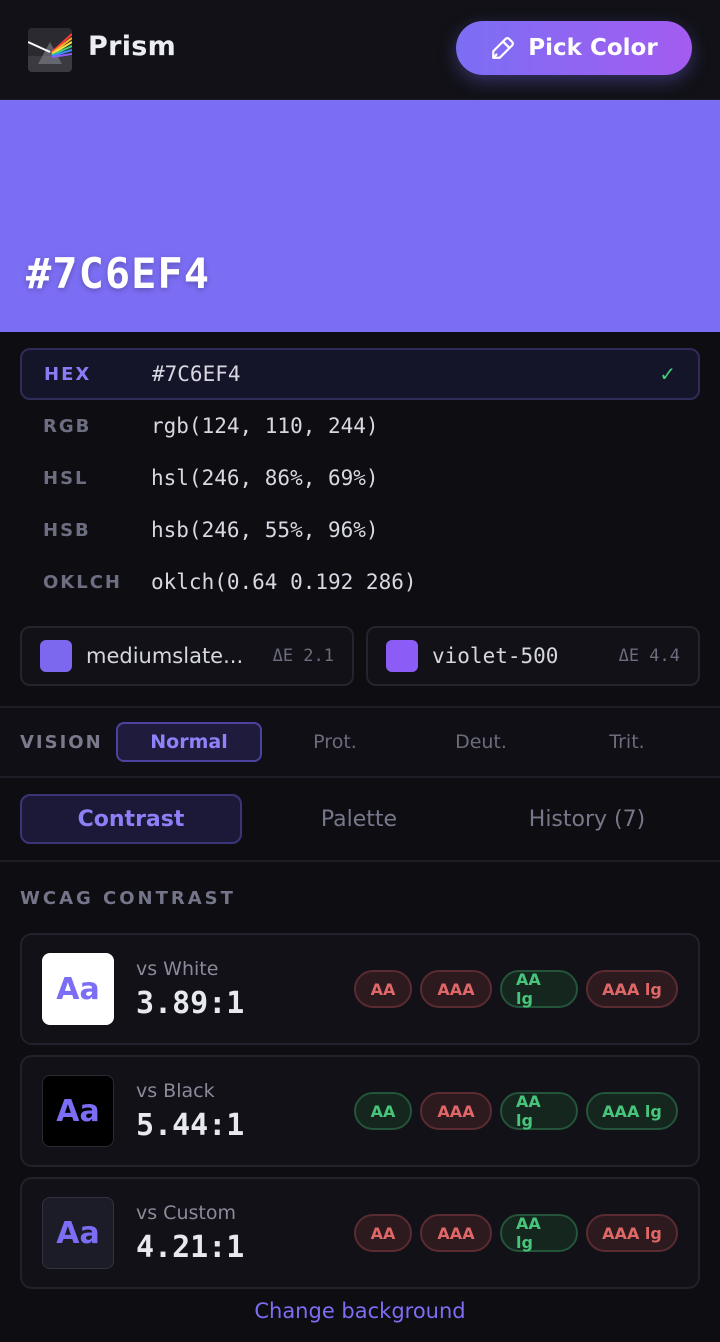 This screenshot has height=1342, width=720. I want to click on format-value: oklch(0.64 0.192 286), so click(284, 582).